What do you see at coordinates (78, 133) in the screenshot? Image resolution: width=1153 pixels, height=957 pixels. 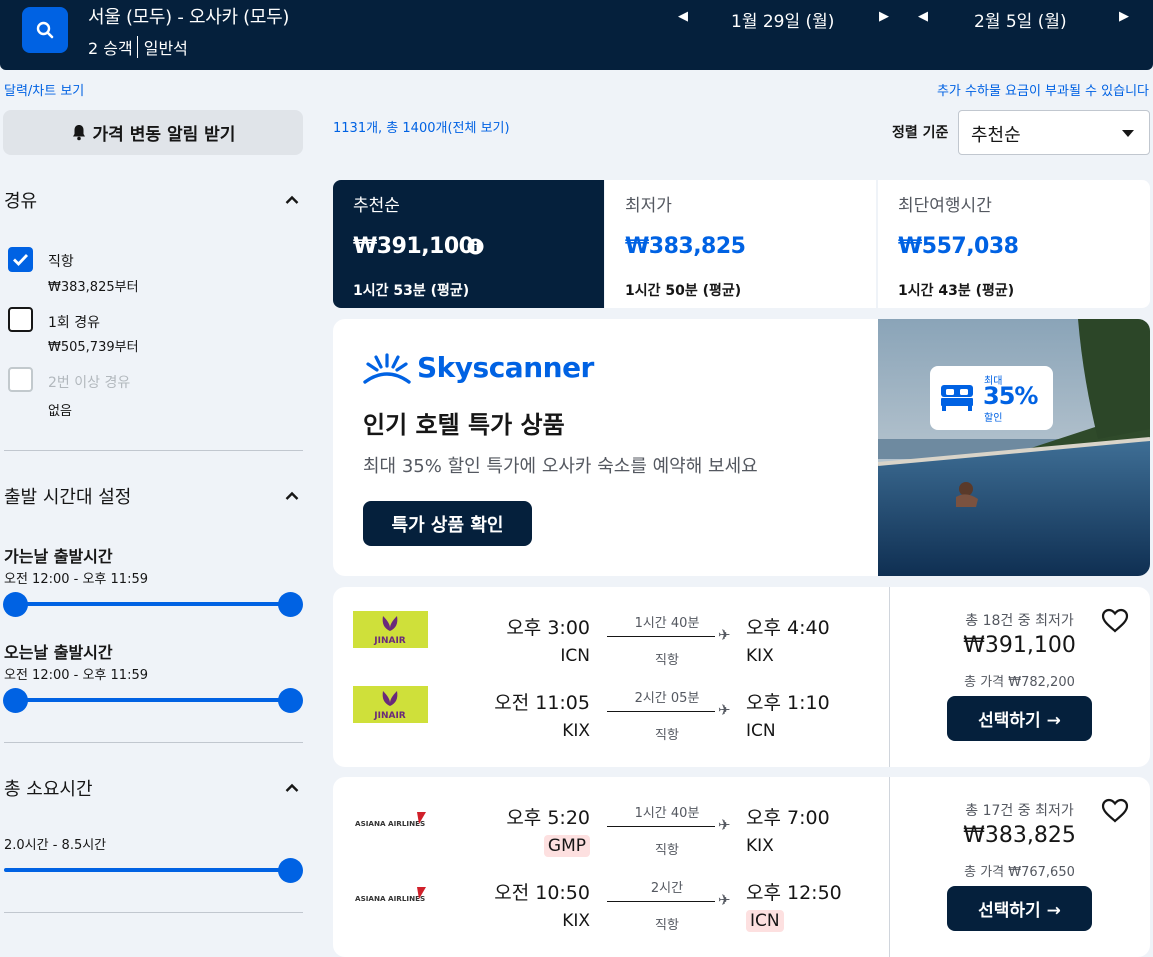 I see `bell-icon` at bounding box center [78, 133].